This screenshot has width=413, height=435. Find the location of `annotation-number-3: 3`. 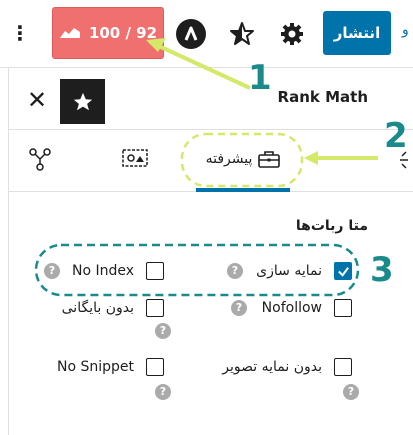

annotation-number-3: 3 is located at coordinates (382, 270).